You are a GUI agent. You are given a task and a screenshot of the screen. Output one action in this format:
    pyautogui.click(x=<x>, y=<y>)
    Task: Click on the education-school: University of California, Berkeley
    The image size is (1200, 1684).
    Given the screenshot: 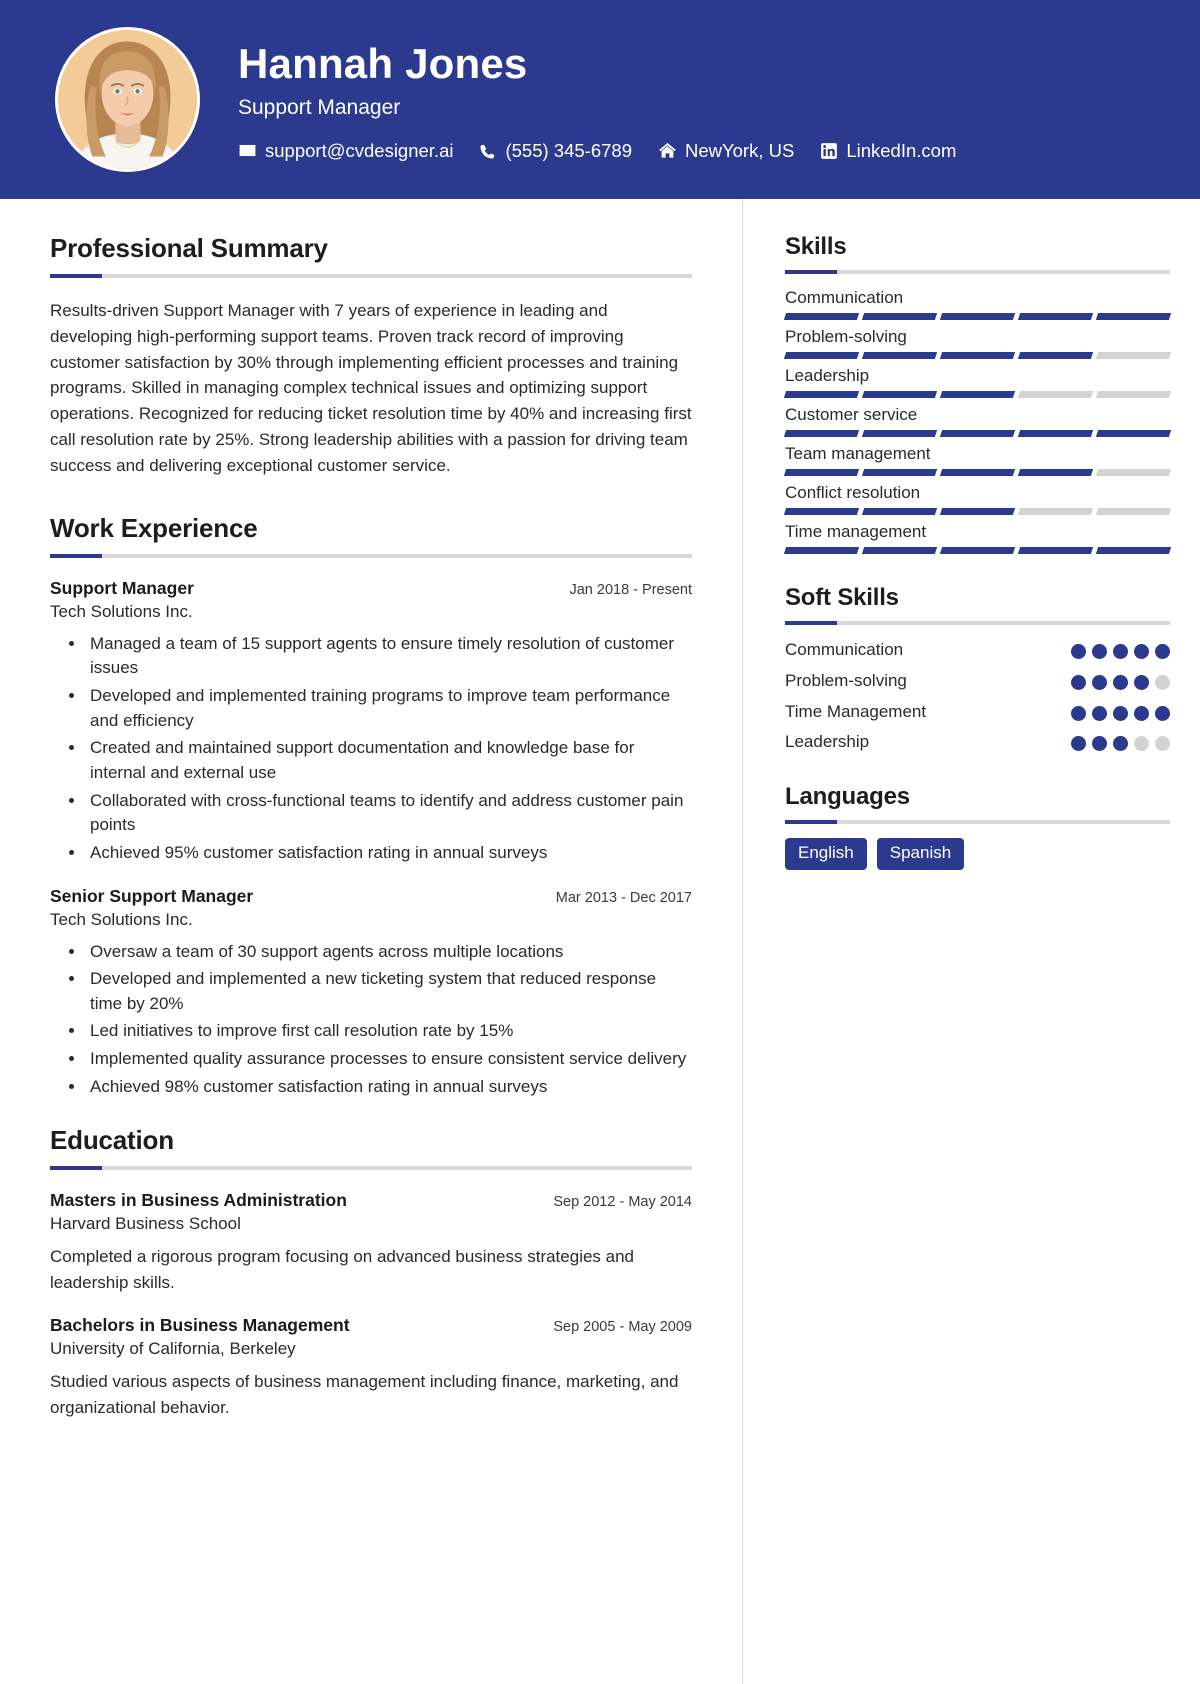 What is the action you would take?
    pyautogui.click(x=173, y=1349)
    